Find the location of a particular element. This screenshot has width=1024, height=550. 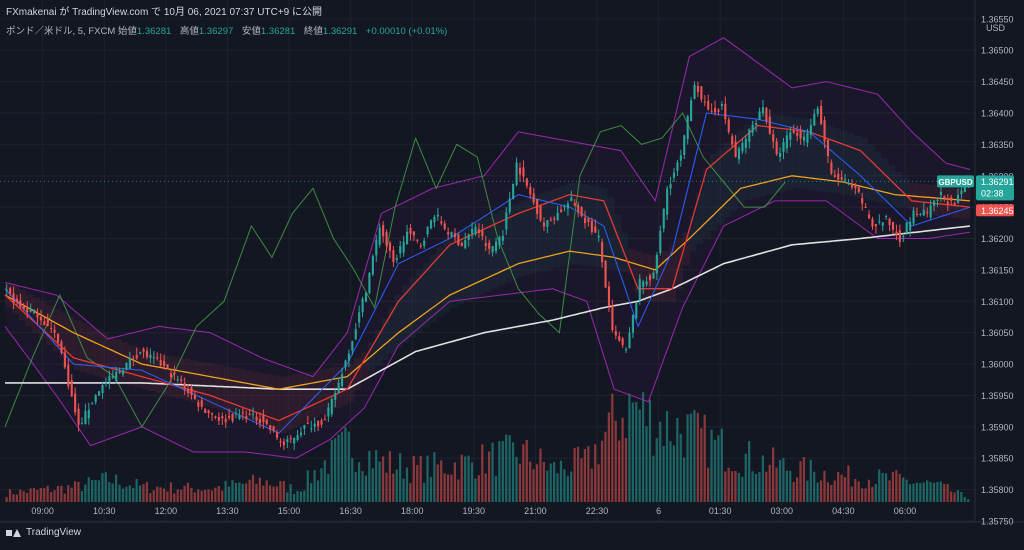

price-tick-label: 1.36100 is located at coordinates (997, 302).